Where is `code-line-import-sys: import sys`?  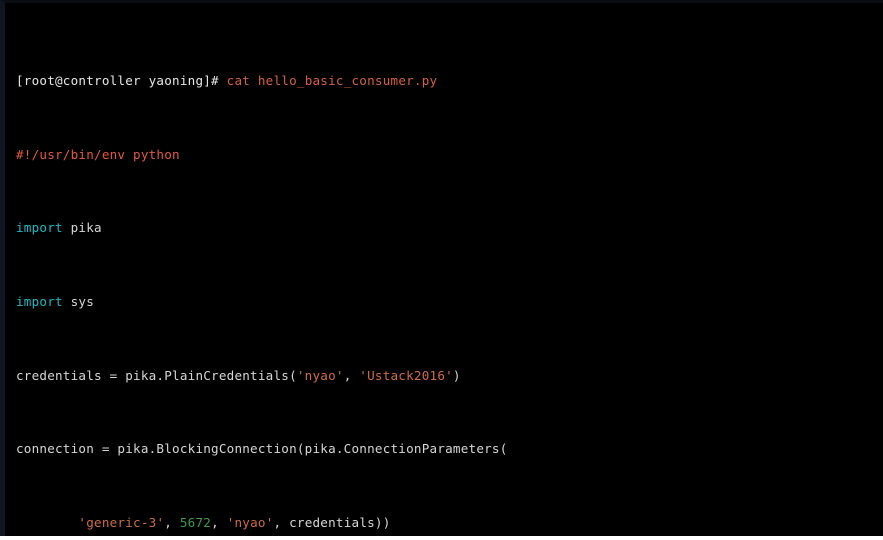 code-line-import-sys: import sys is located at coordinates (449, 302).